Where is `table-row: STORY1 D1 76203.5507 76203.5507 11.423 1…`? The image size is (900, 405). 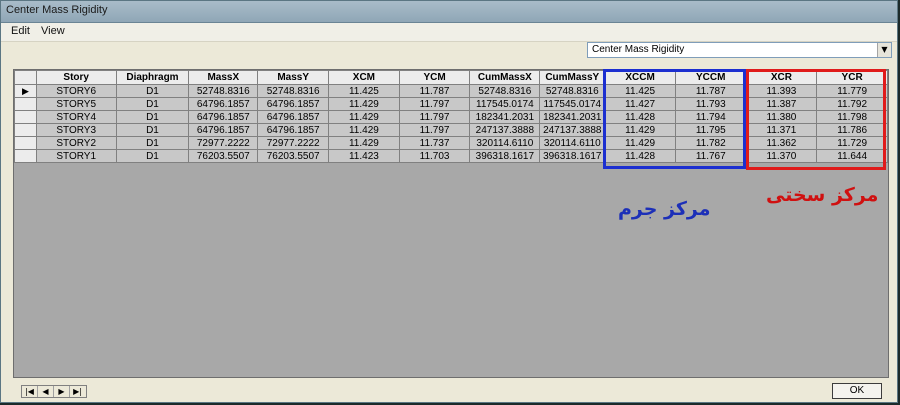 table-row: STORY1 D1 76203.5507 76203.5507 11.423 1… is located at coordinates (451, 156).